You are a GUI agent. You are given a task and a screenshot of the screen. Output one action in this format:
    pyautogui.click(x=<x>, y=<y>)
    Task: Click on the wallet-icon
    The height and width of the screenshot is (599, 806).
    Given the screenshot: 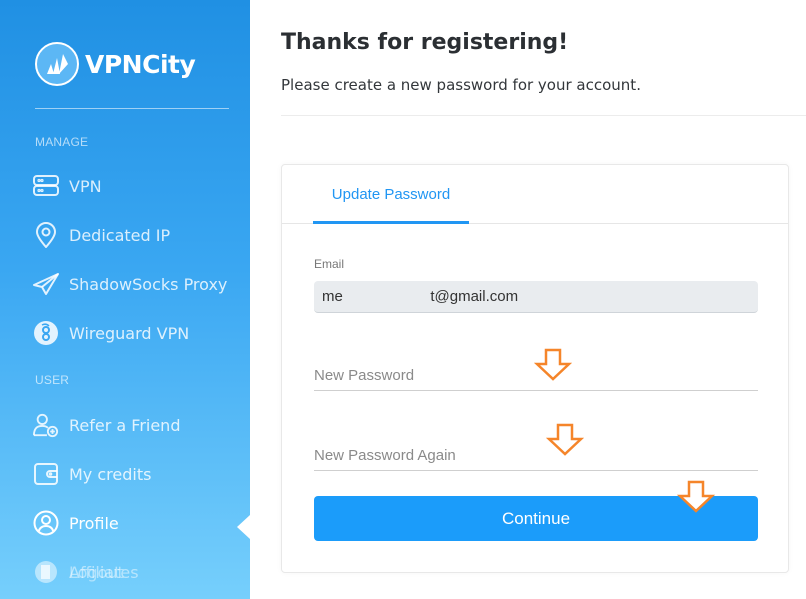 What is the action you would take?
    pyautogui.click(x=46, y=474)
    